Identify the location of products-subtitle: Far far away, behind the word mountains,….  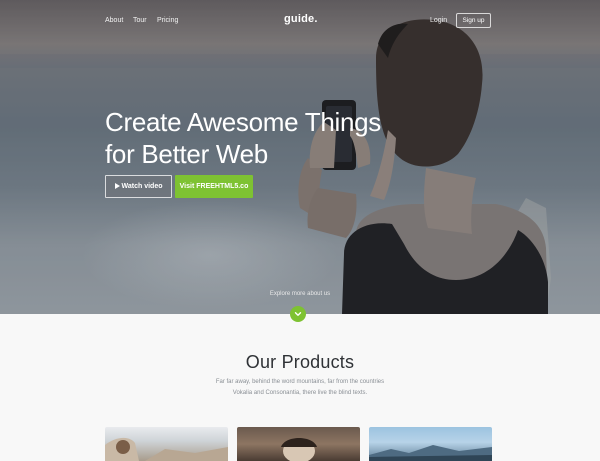
(300, 388).